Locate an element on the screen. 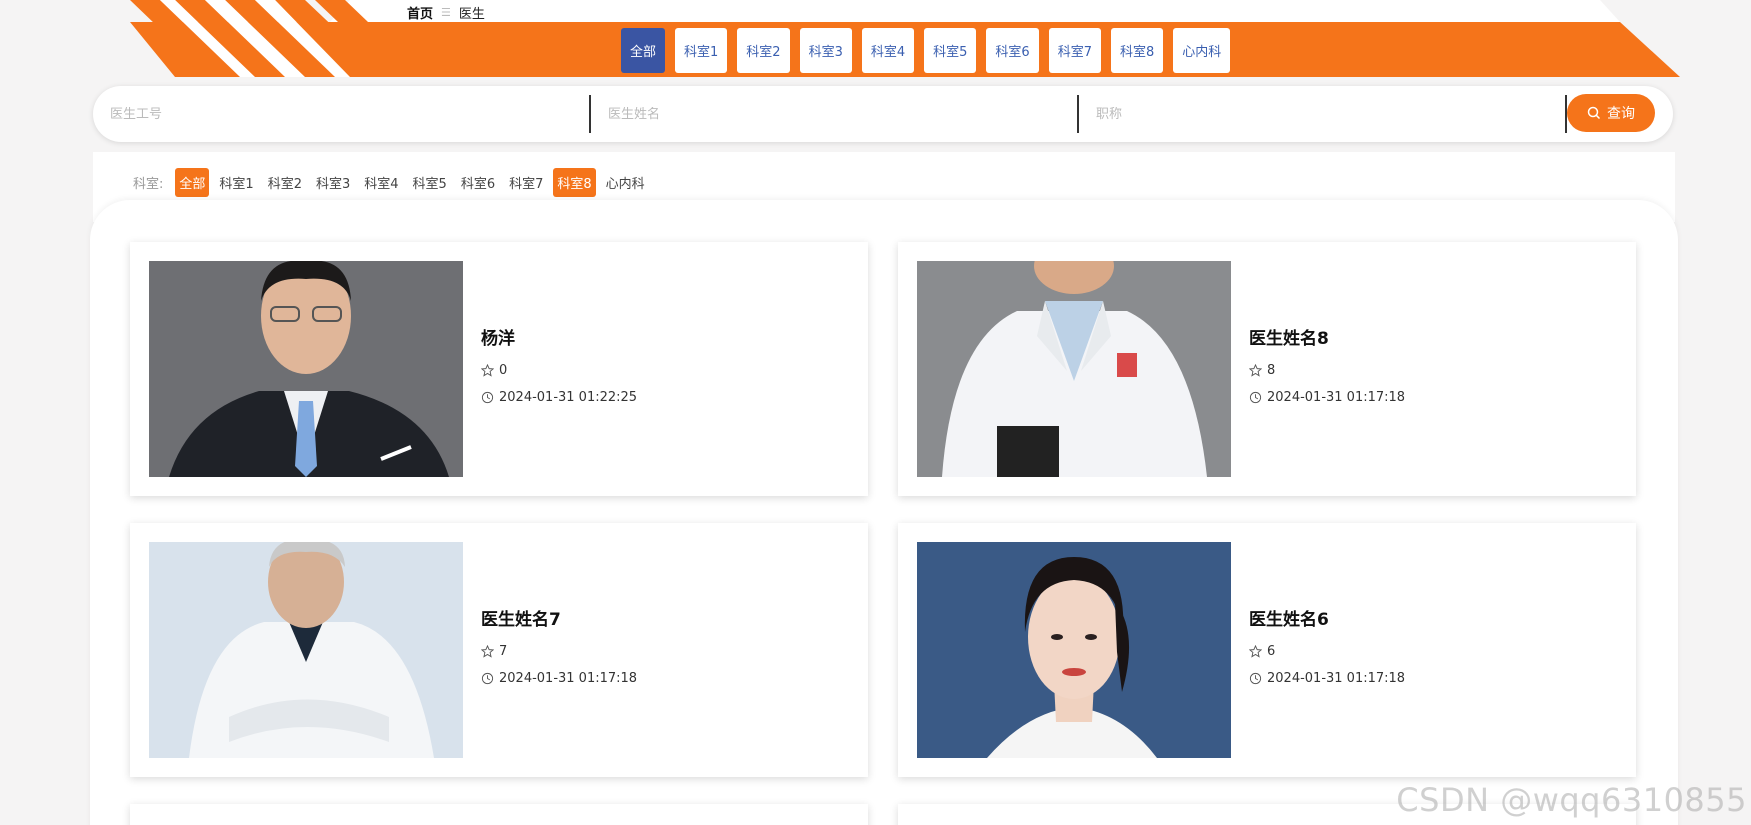 This screenshot has width=1751, height=825. favorites-count: 0 is located at coordinates (503, 370).